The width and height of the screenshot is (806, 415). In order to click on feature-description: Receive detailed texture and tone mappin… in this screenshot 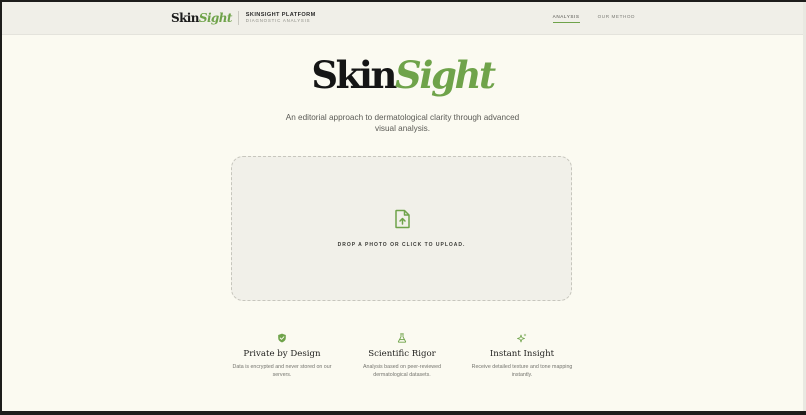, I will do `click(522, 371)`.